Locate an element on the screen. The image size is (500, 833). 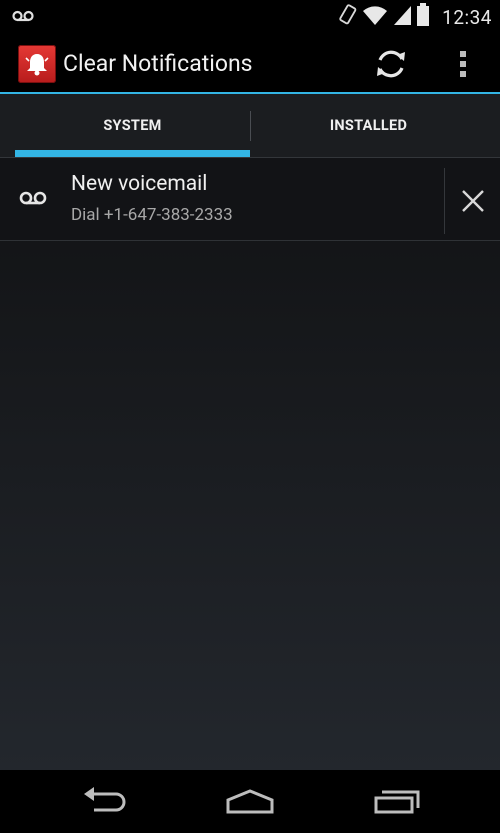
close-icon is located at coordinates (473, 201).